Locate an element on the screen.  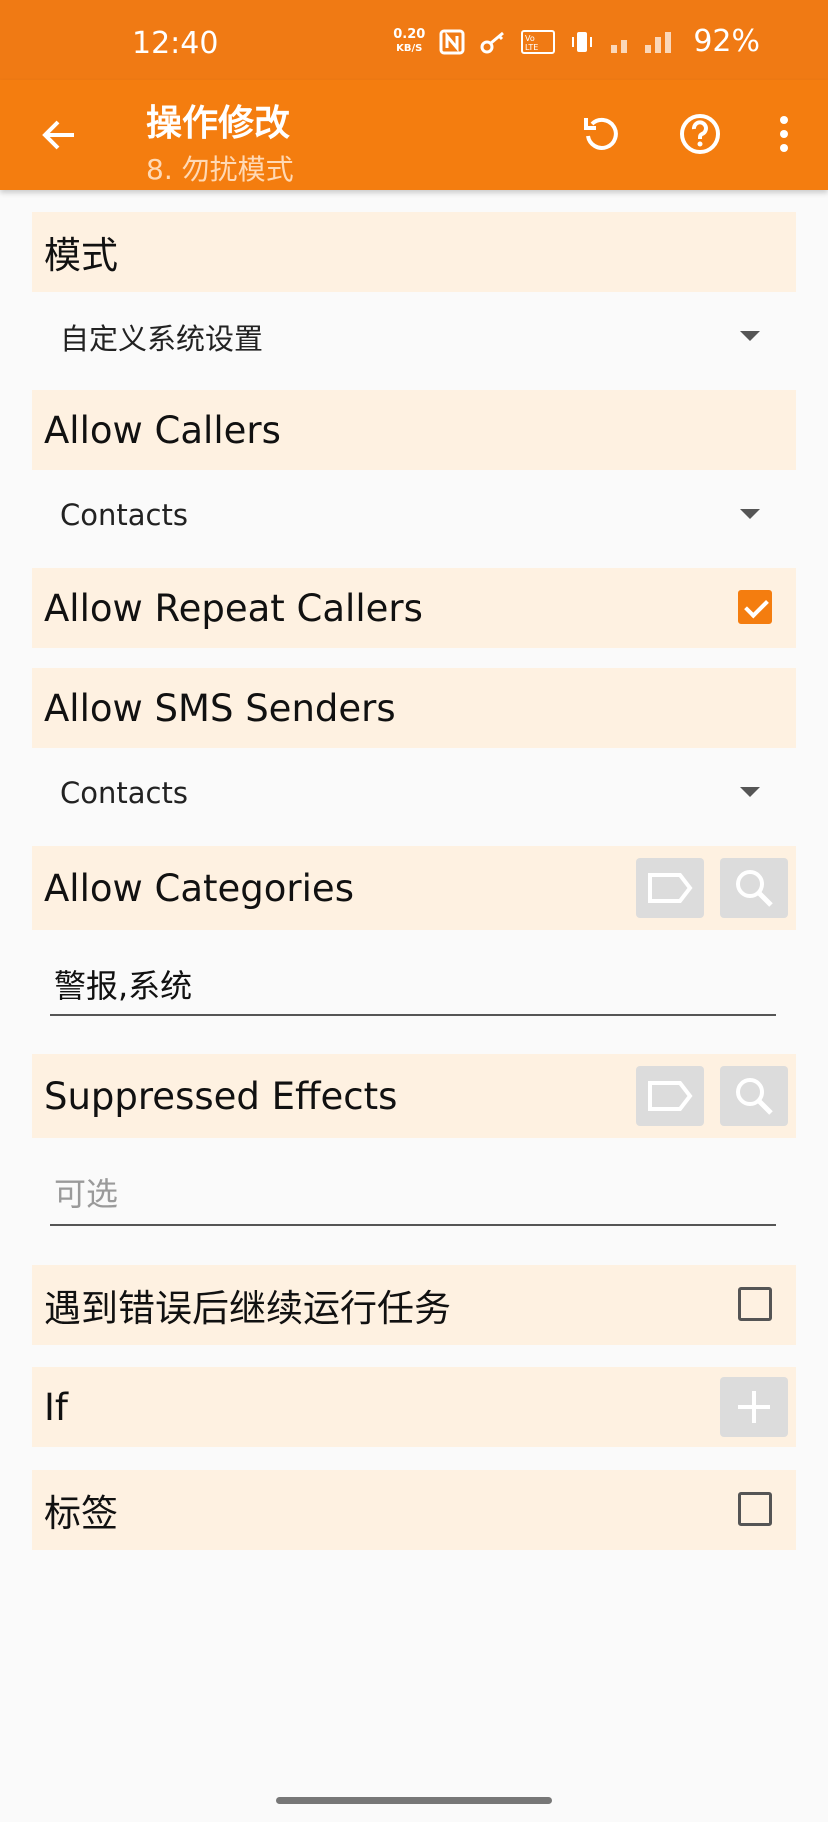
svg-text: Vo is located at coordinates (530, 38).